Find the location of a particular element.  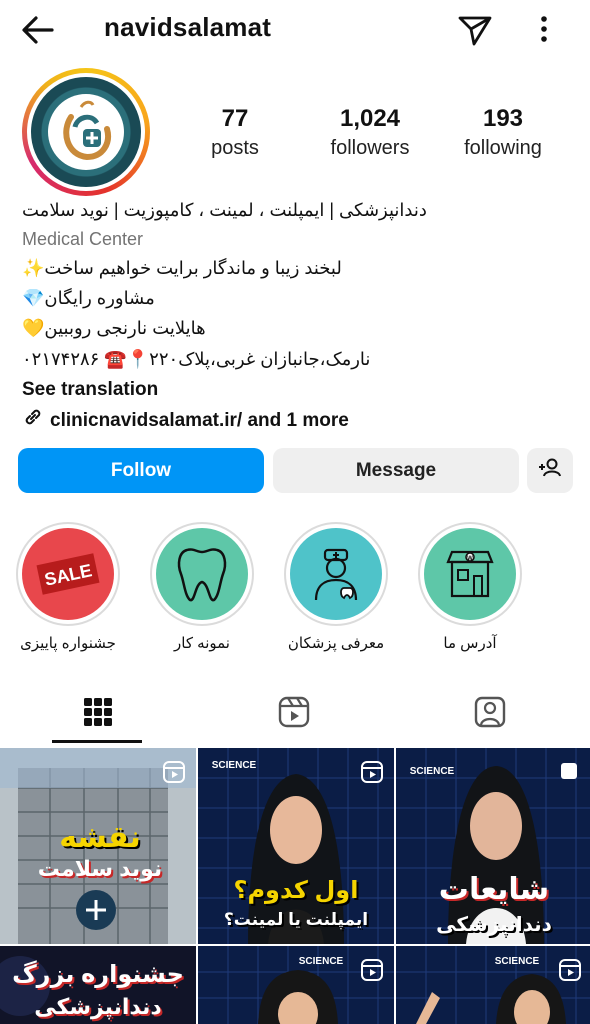

highlight-item: SALE جشنواره پاییزی is located at coordinates (68, 587).